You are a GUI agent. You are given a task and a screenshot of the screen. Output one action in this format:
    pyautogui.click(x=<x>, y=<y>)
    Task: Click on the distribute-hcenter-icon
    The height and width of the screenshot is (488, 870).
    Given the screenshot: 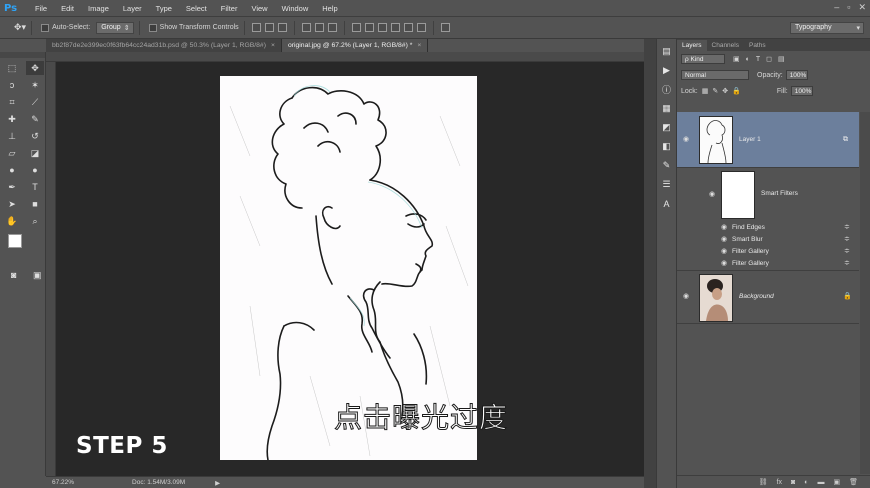 What is the action you would take?
    pyautogui.click(x=408, y=27)
    